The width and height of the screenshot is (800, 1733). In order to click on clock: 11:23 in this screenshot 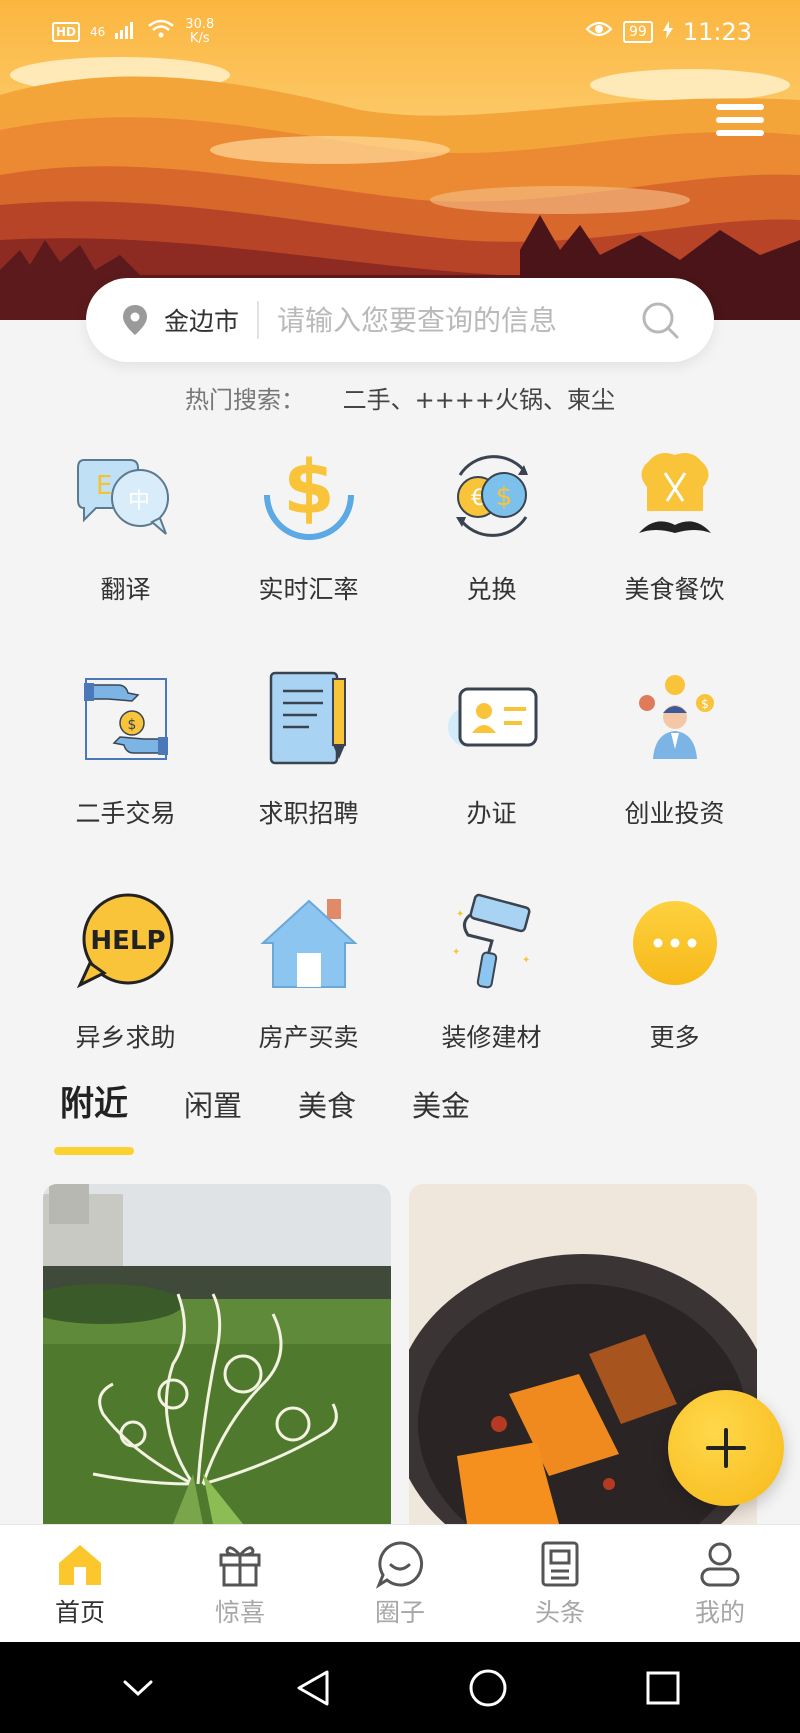, I will do `click(717, 32)`.